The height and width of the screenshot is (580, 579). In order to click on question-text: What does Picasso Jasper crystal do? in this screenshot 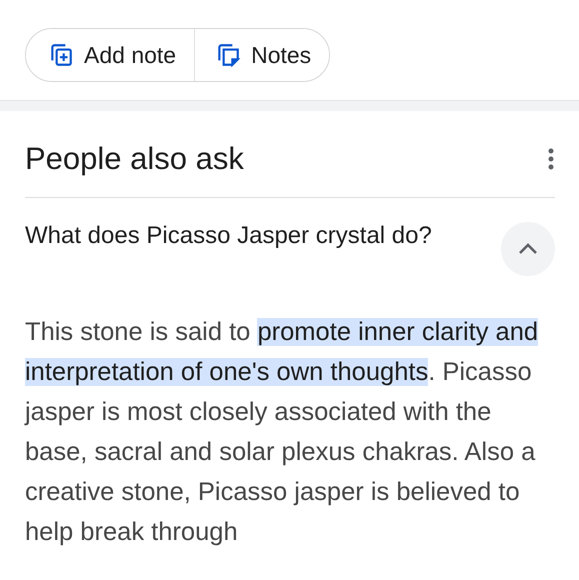, I will do `click(229, 236)`.